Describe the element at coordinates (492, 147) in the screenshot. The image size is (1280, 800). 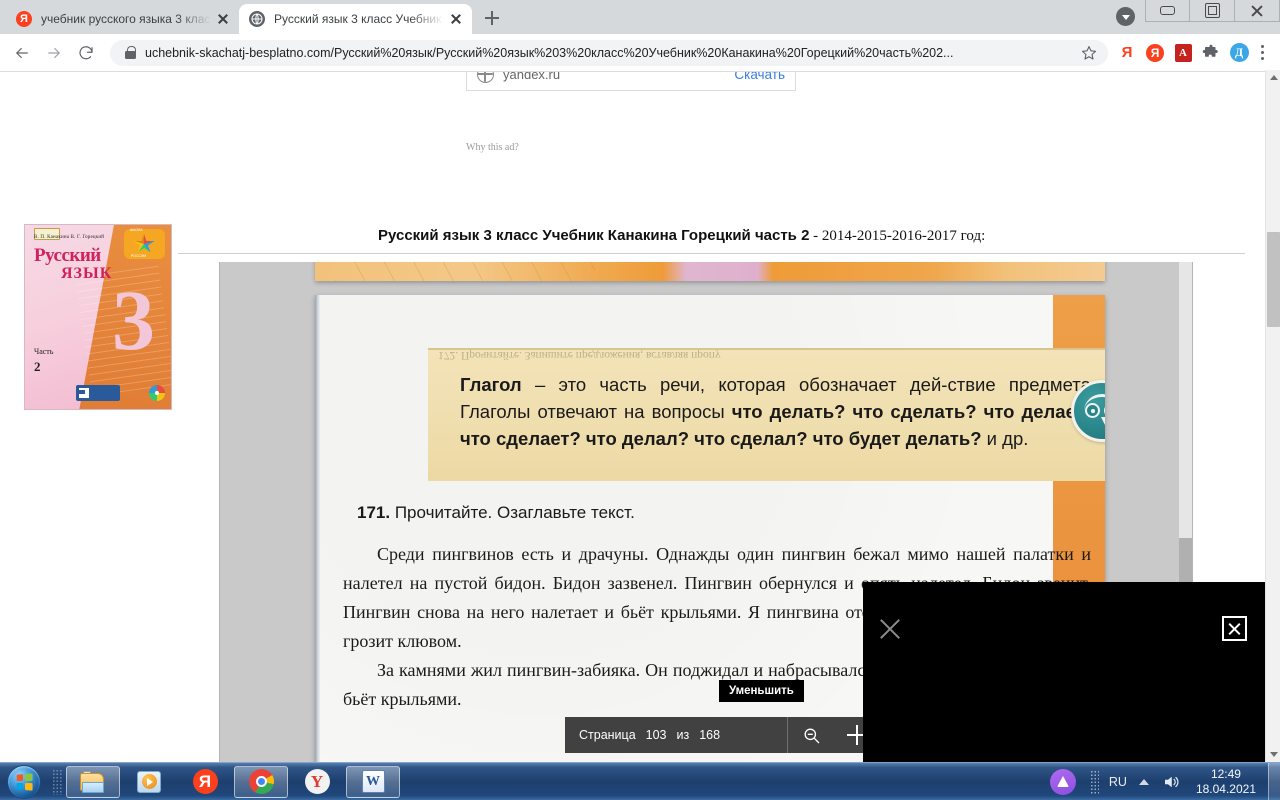
I see `why-this-ad-link: Why this ad?` at that location.